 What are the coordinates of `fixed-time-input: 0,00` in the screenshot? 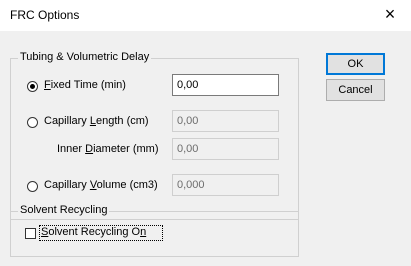 It's located at (225, 85).